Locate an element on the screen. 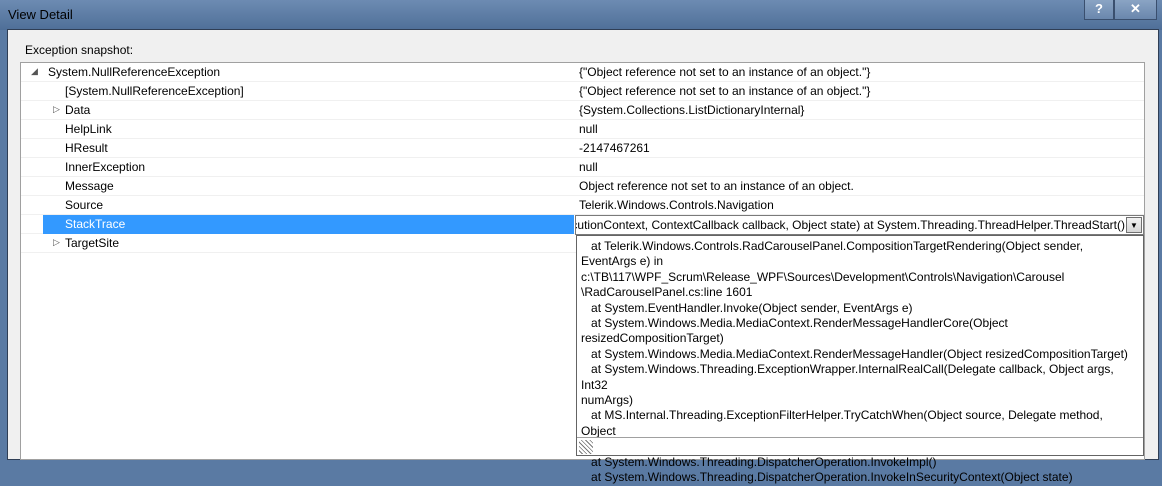 The image size is (1162, 486). dropdown-arrow-icon: ▼ is located at coordinates (1134, 225).